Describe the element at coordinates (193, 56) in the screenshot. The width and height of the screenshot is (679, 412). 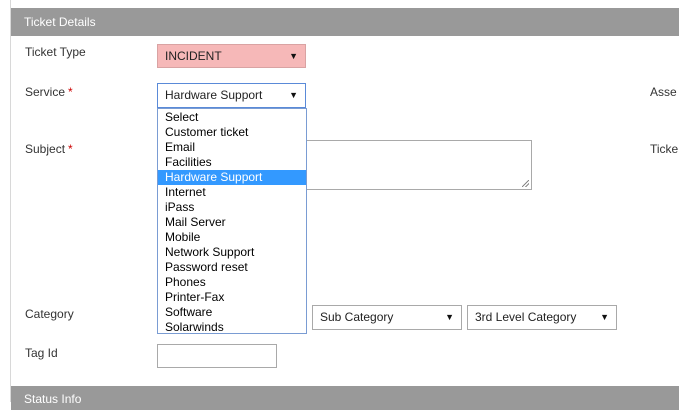
I see `ticket-type-value: INCIDENT` at that location.